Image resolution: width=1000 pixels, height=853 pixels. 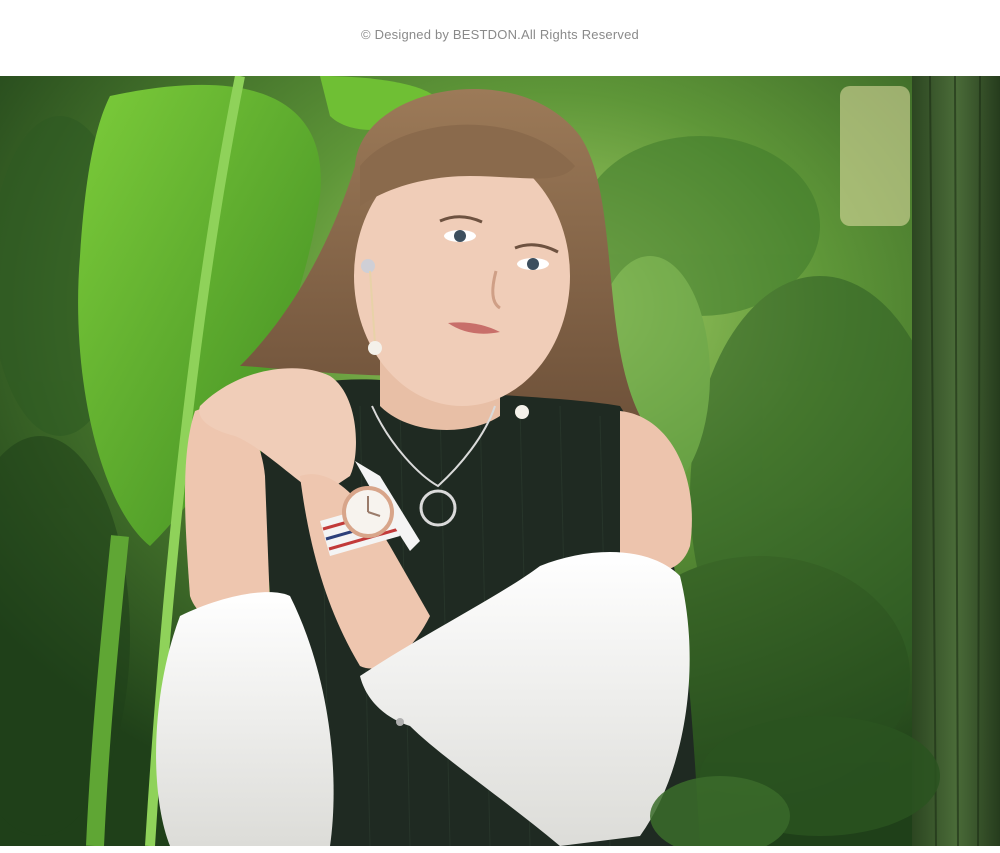 What do you see at coordinates (500, 849) in the screenshot?
I see `bottom-margin` at bounding box center [500, 849].